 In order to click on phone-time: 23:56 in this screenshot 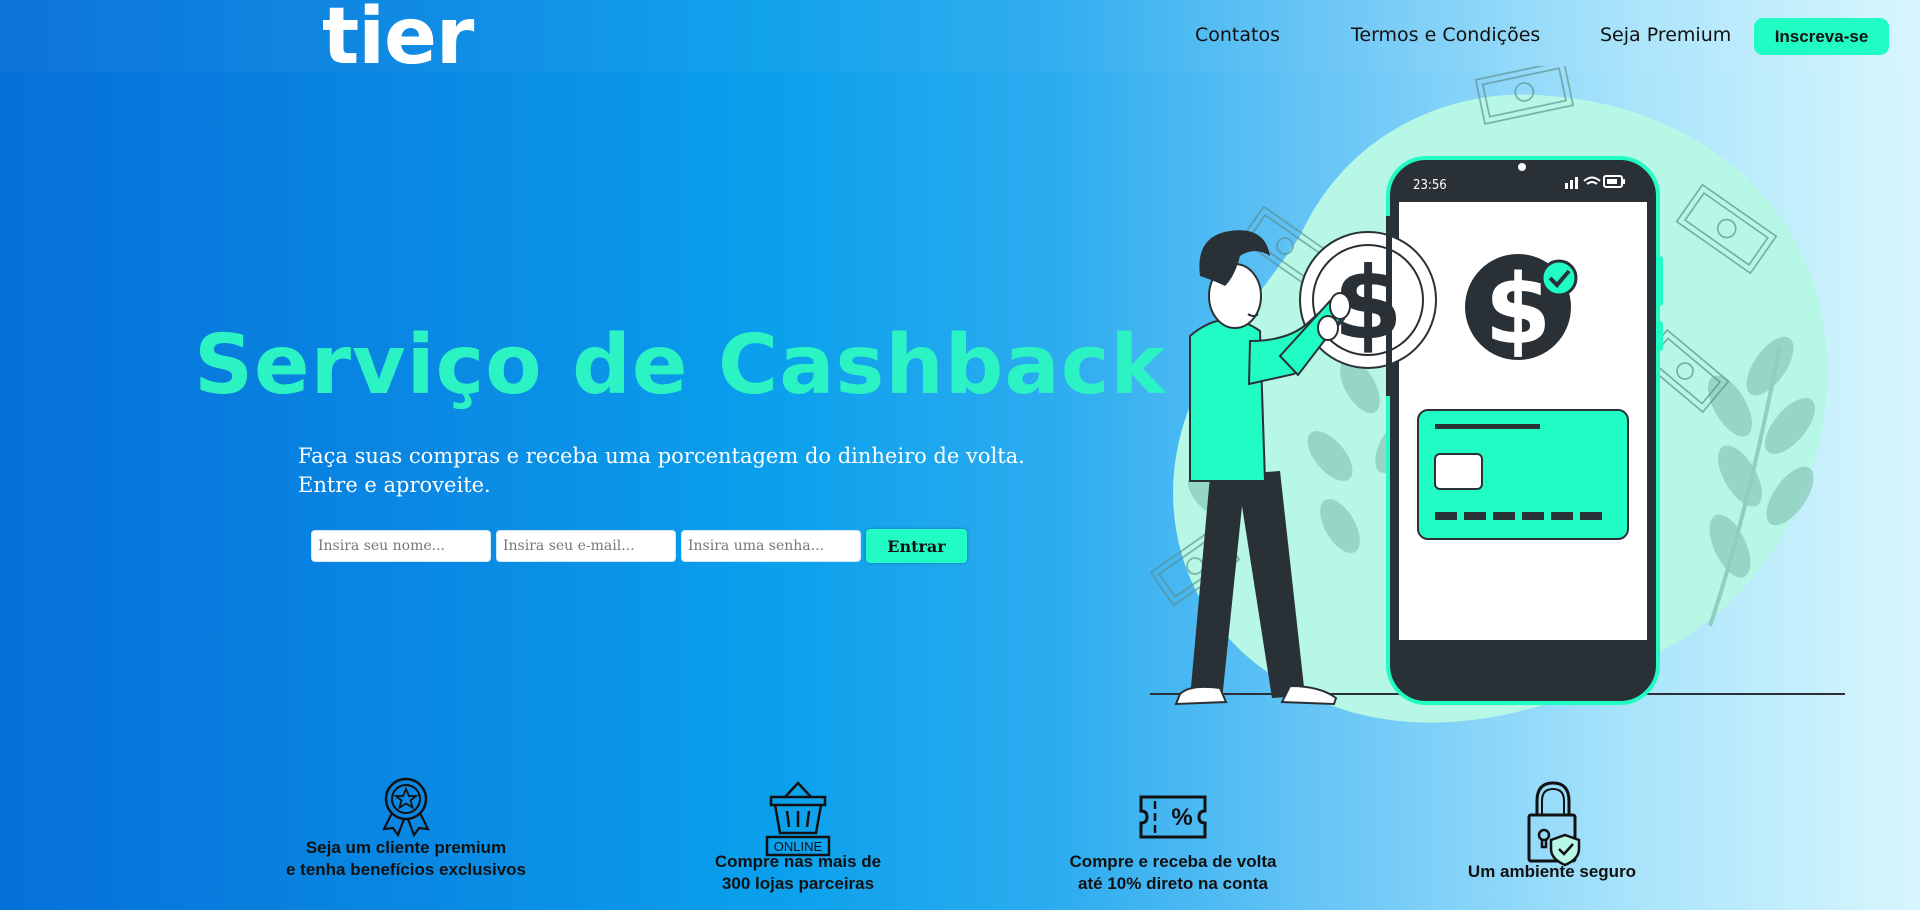, I will do `click(1430, 185)`.